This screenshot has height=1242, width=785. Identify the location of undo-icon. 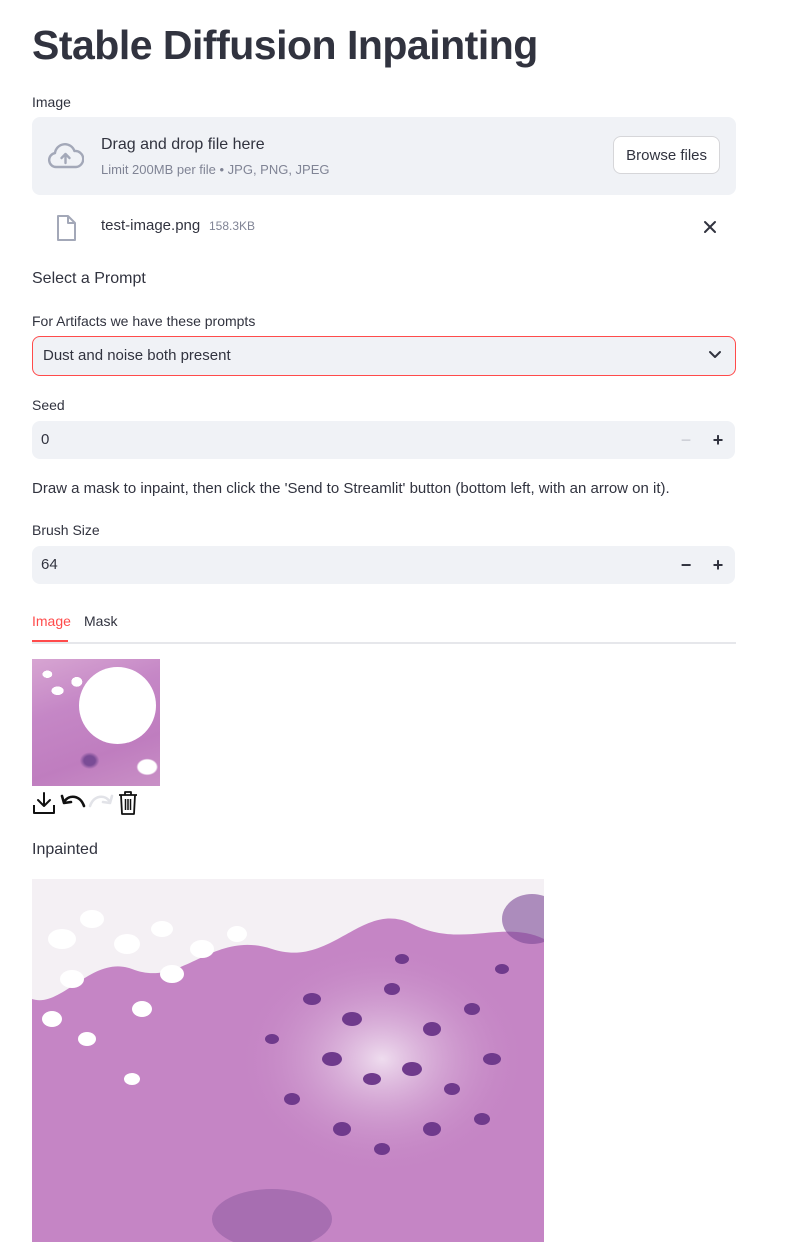
(73, 803).